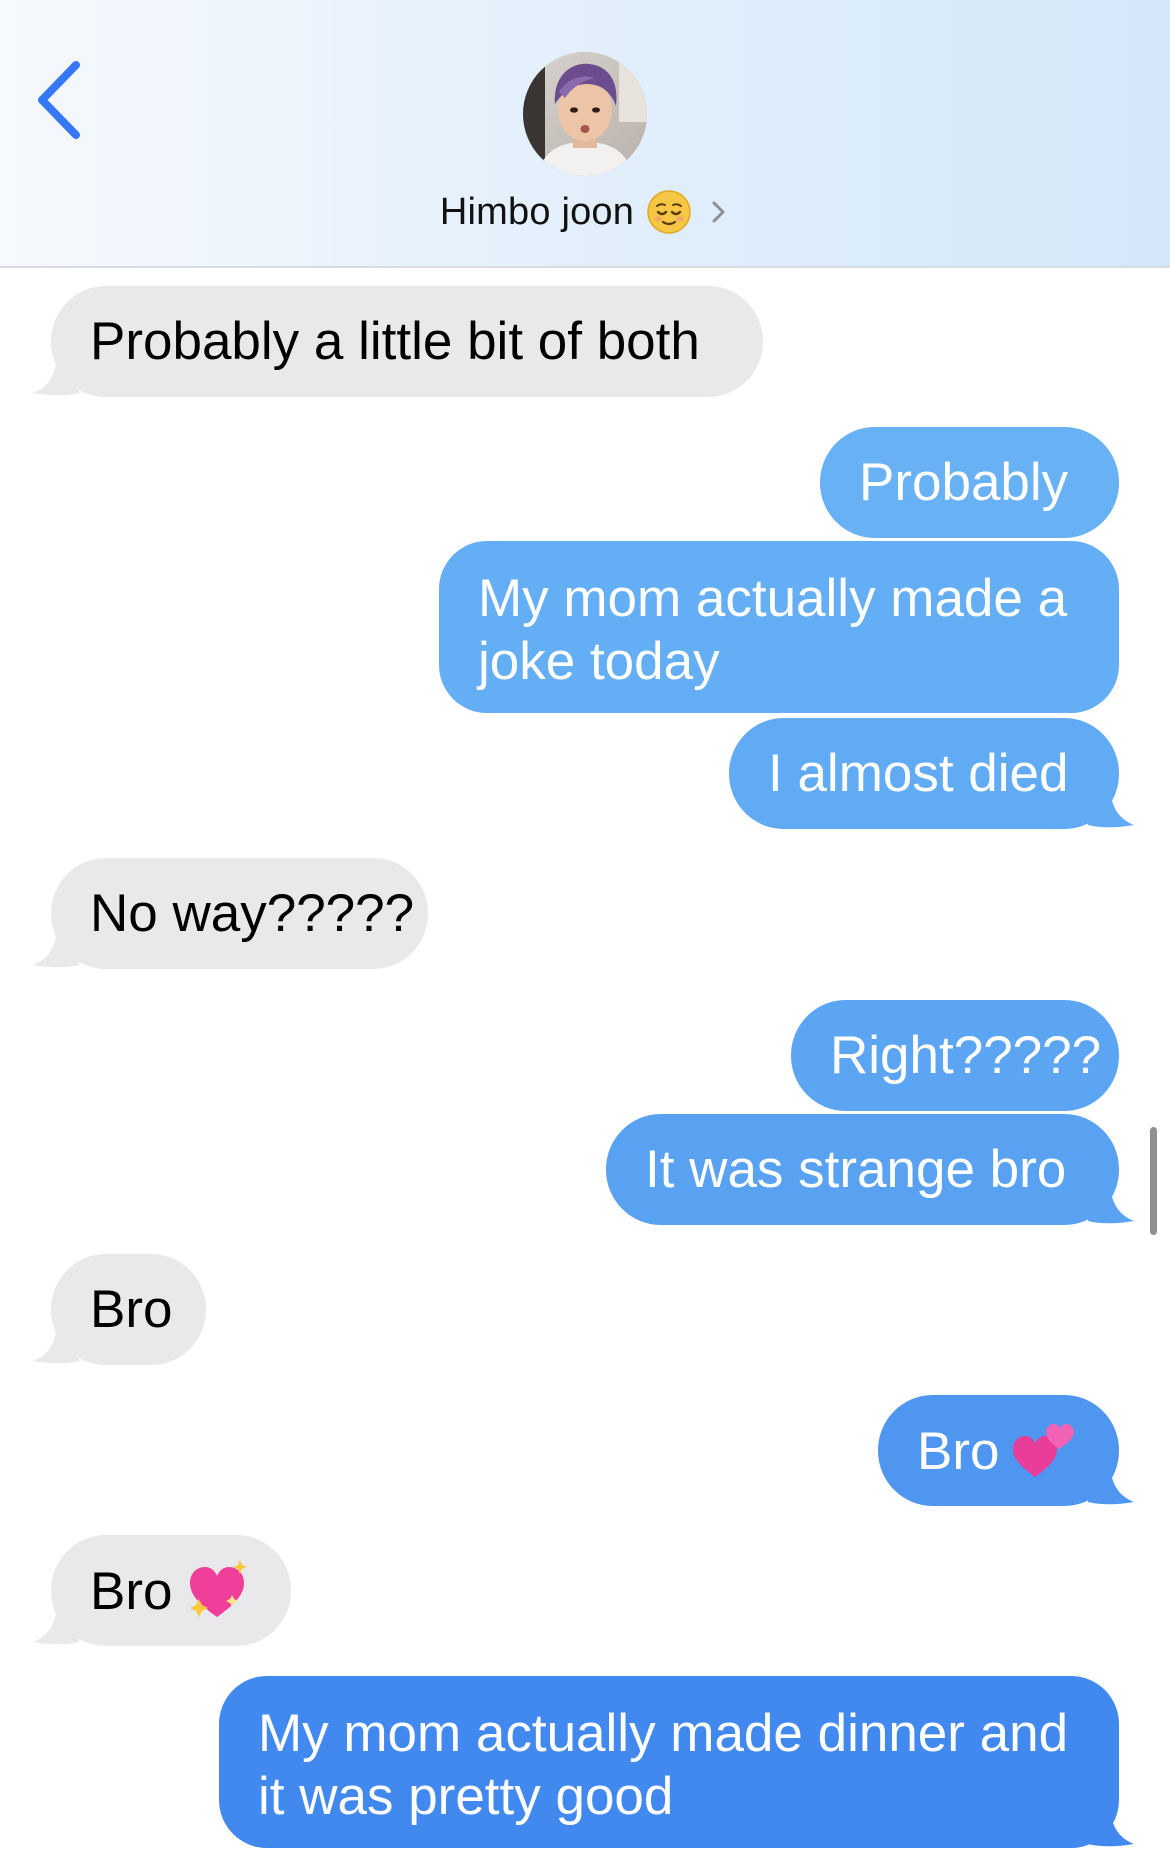  What do you see at coordinates (773, 630) in the screenshot?
I see `message-text: My mom actually made a joke today` at bounding box center [773, 630].